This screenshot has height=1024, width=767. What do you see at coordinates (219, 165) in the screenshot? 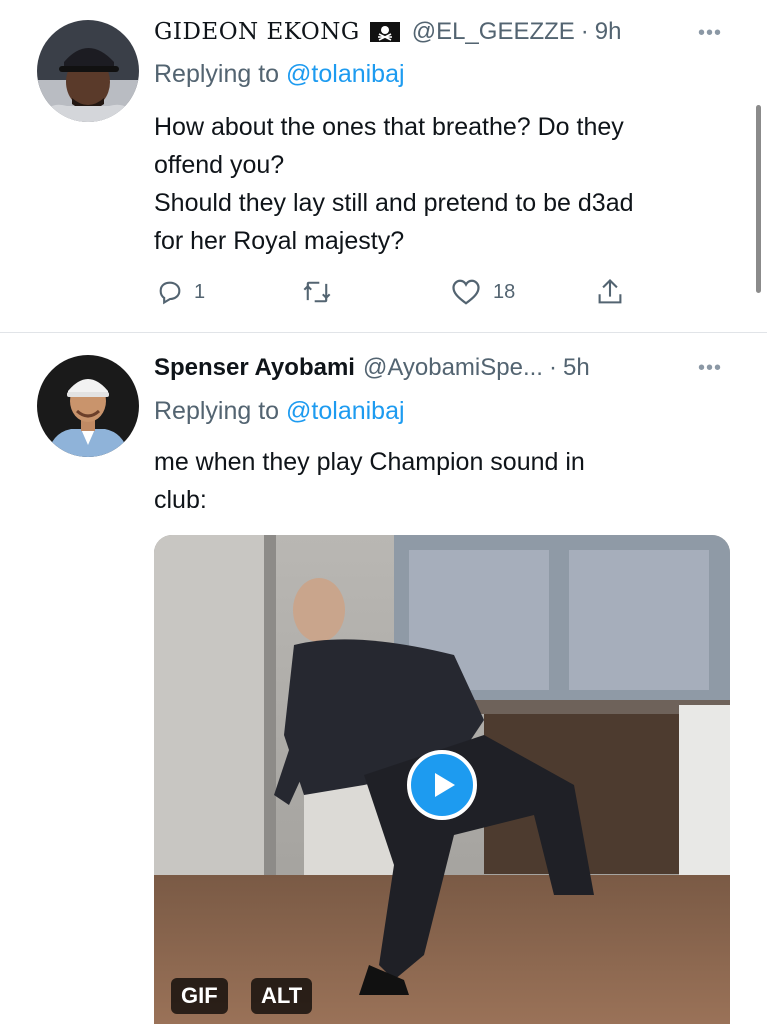
I see `tweet-line: offend you?` at bounding box center [219, 165].